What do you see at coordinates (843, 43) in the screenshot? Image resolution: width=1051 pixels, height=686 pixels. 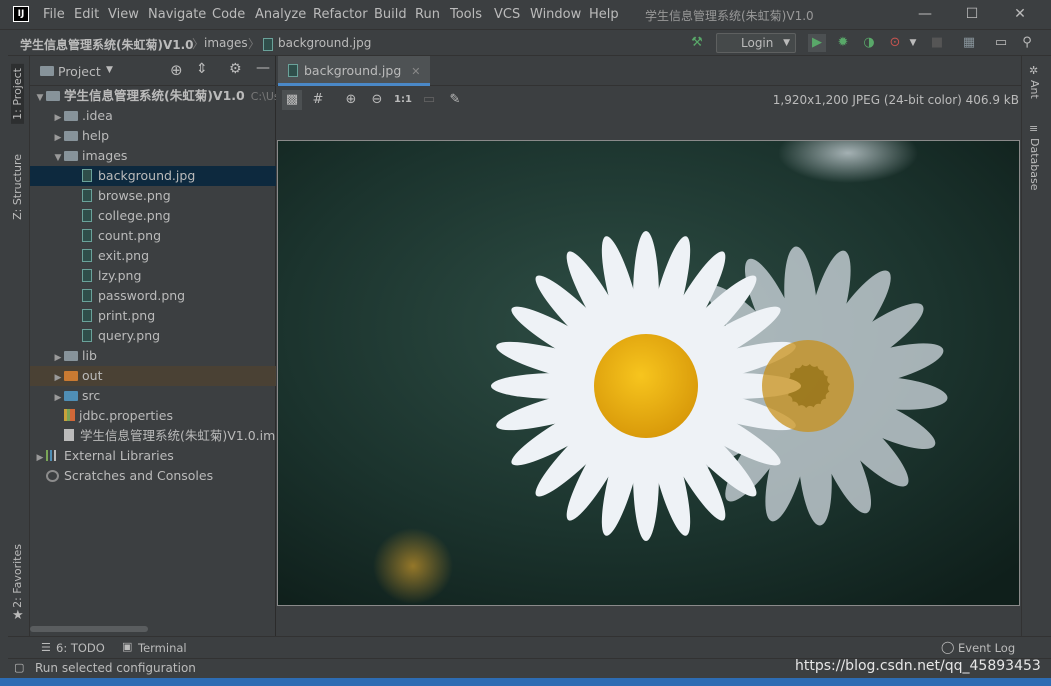 I see `debug-icon: ✹` at bounding box center [843, 43].